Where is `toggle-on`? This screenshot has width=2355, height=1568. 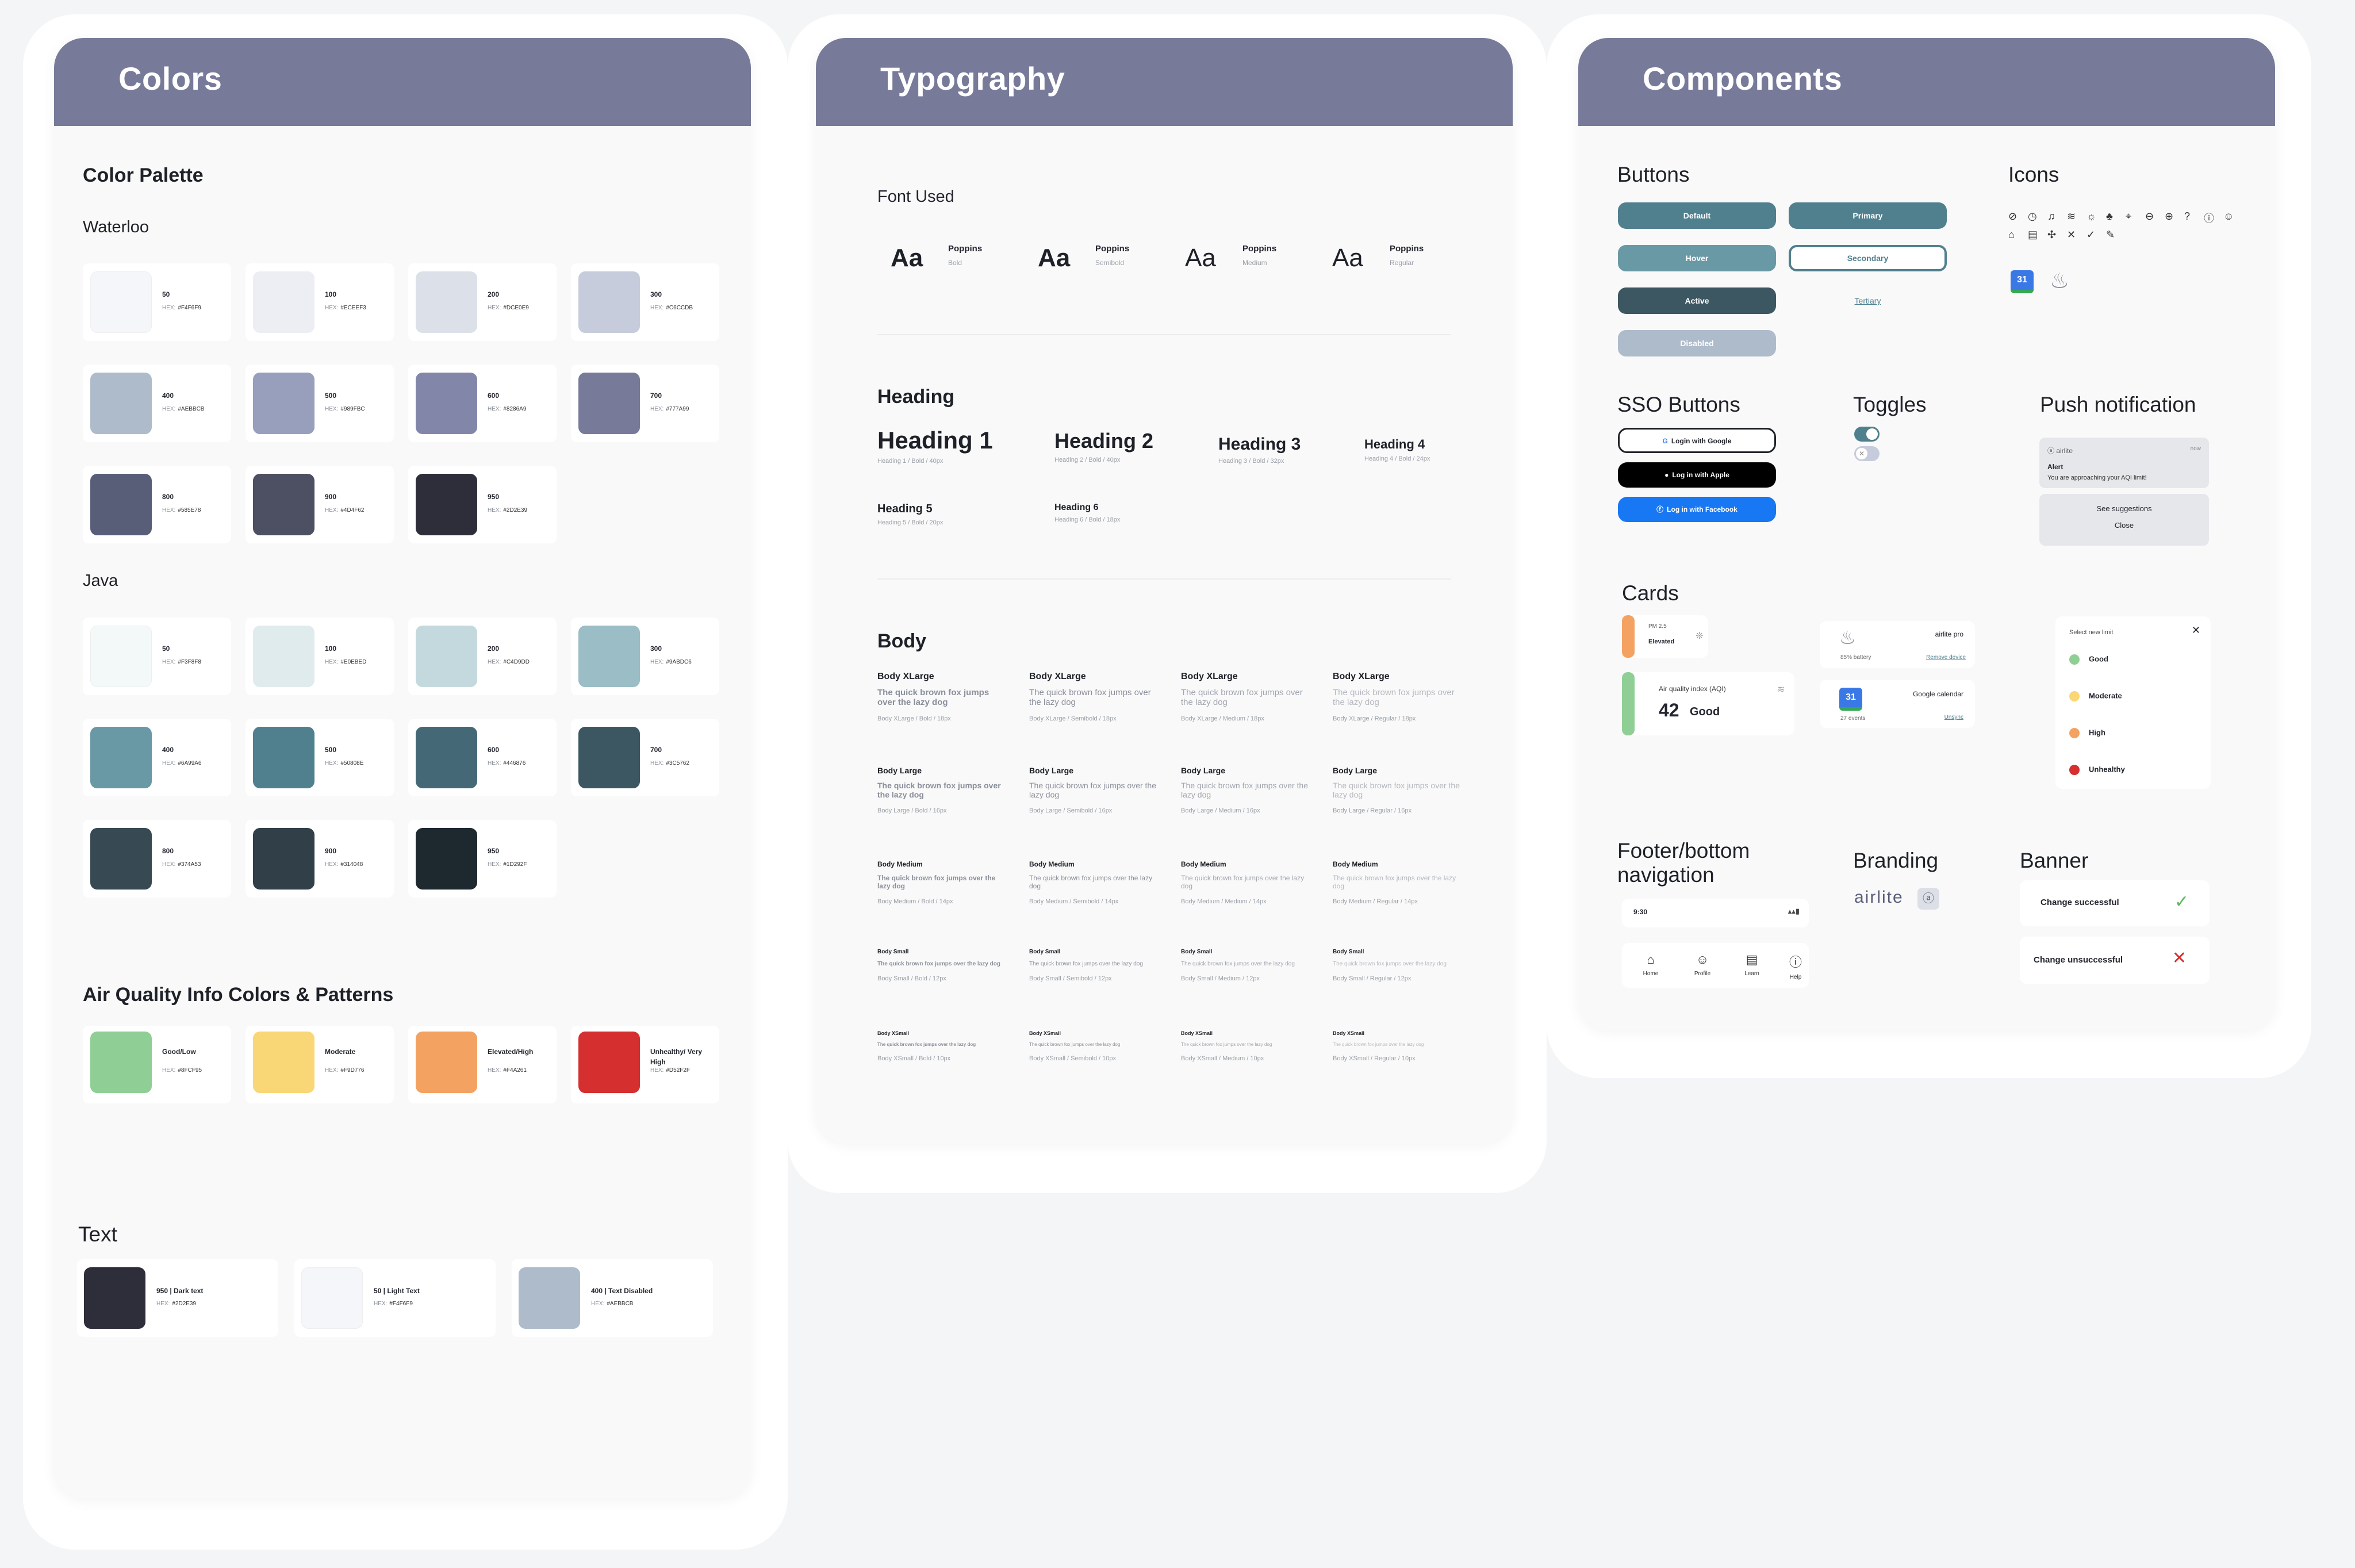 toggle-on is located at coordinates (1867, 434).